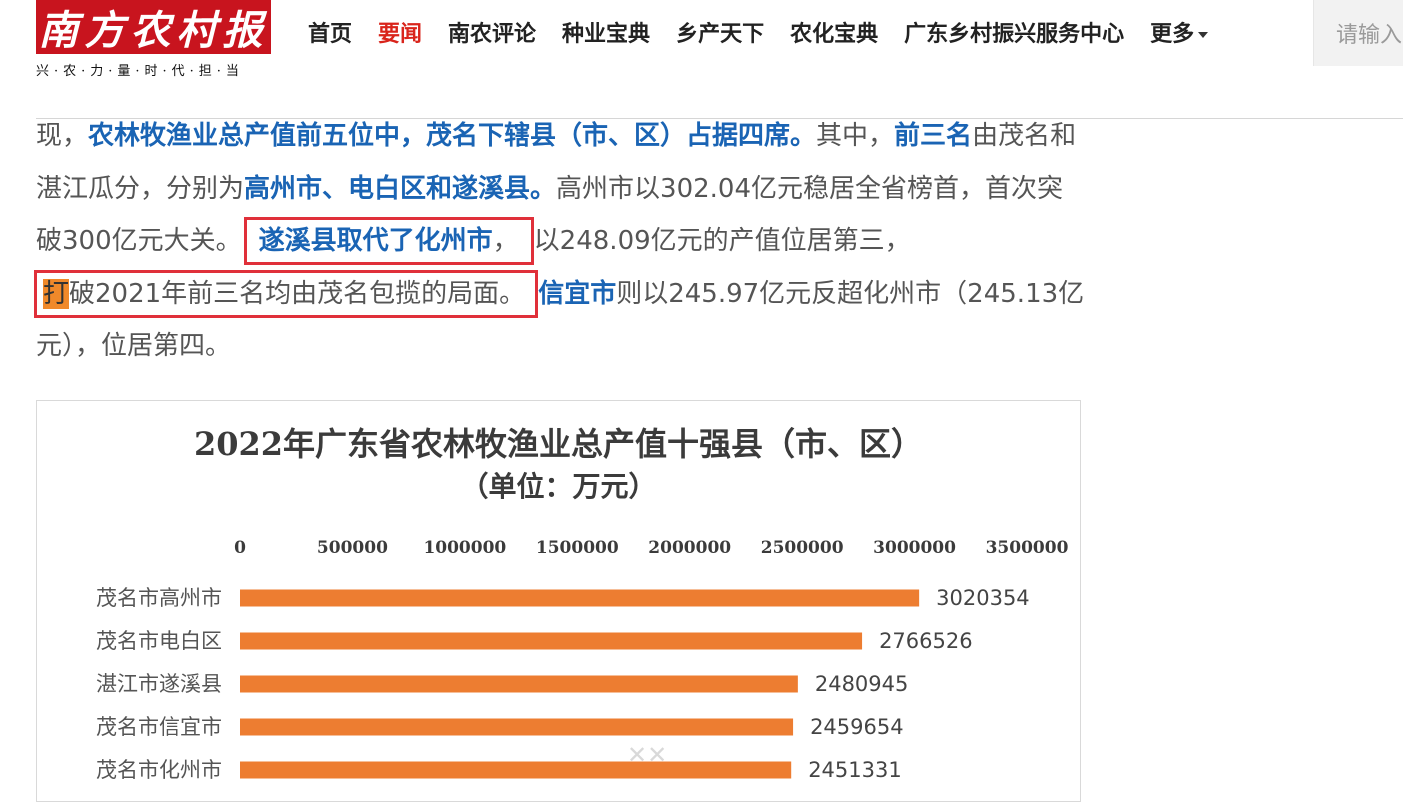 This screenshot has width=1403, height=802. What do you see at coordinates (857, 727) in the screenshot?
I see `data-label: 2459654` at bounding box center [857, 727].